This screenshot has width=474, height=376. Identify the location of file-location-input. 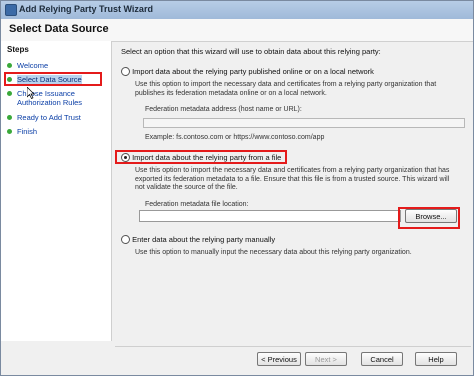
(270, 216).